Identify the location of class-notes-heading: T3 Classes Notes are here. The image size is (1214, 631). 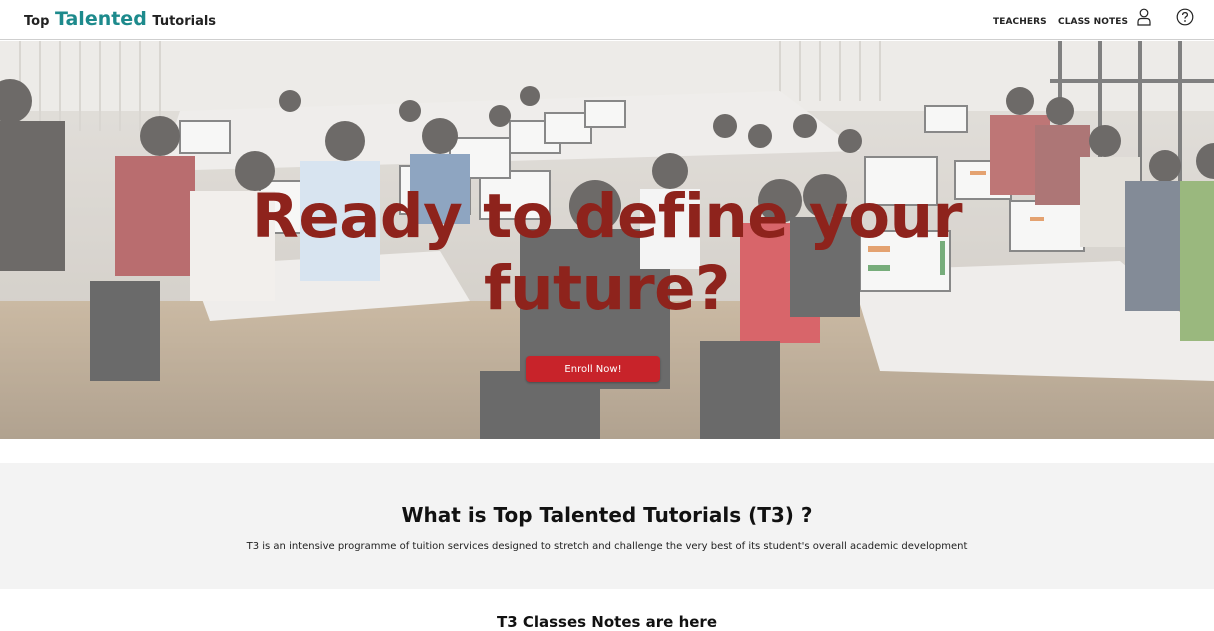
(607, 622).